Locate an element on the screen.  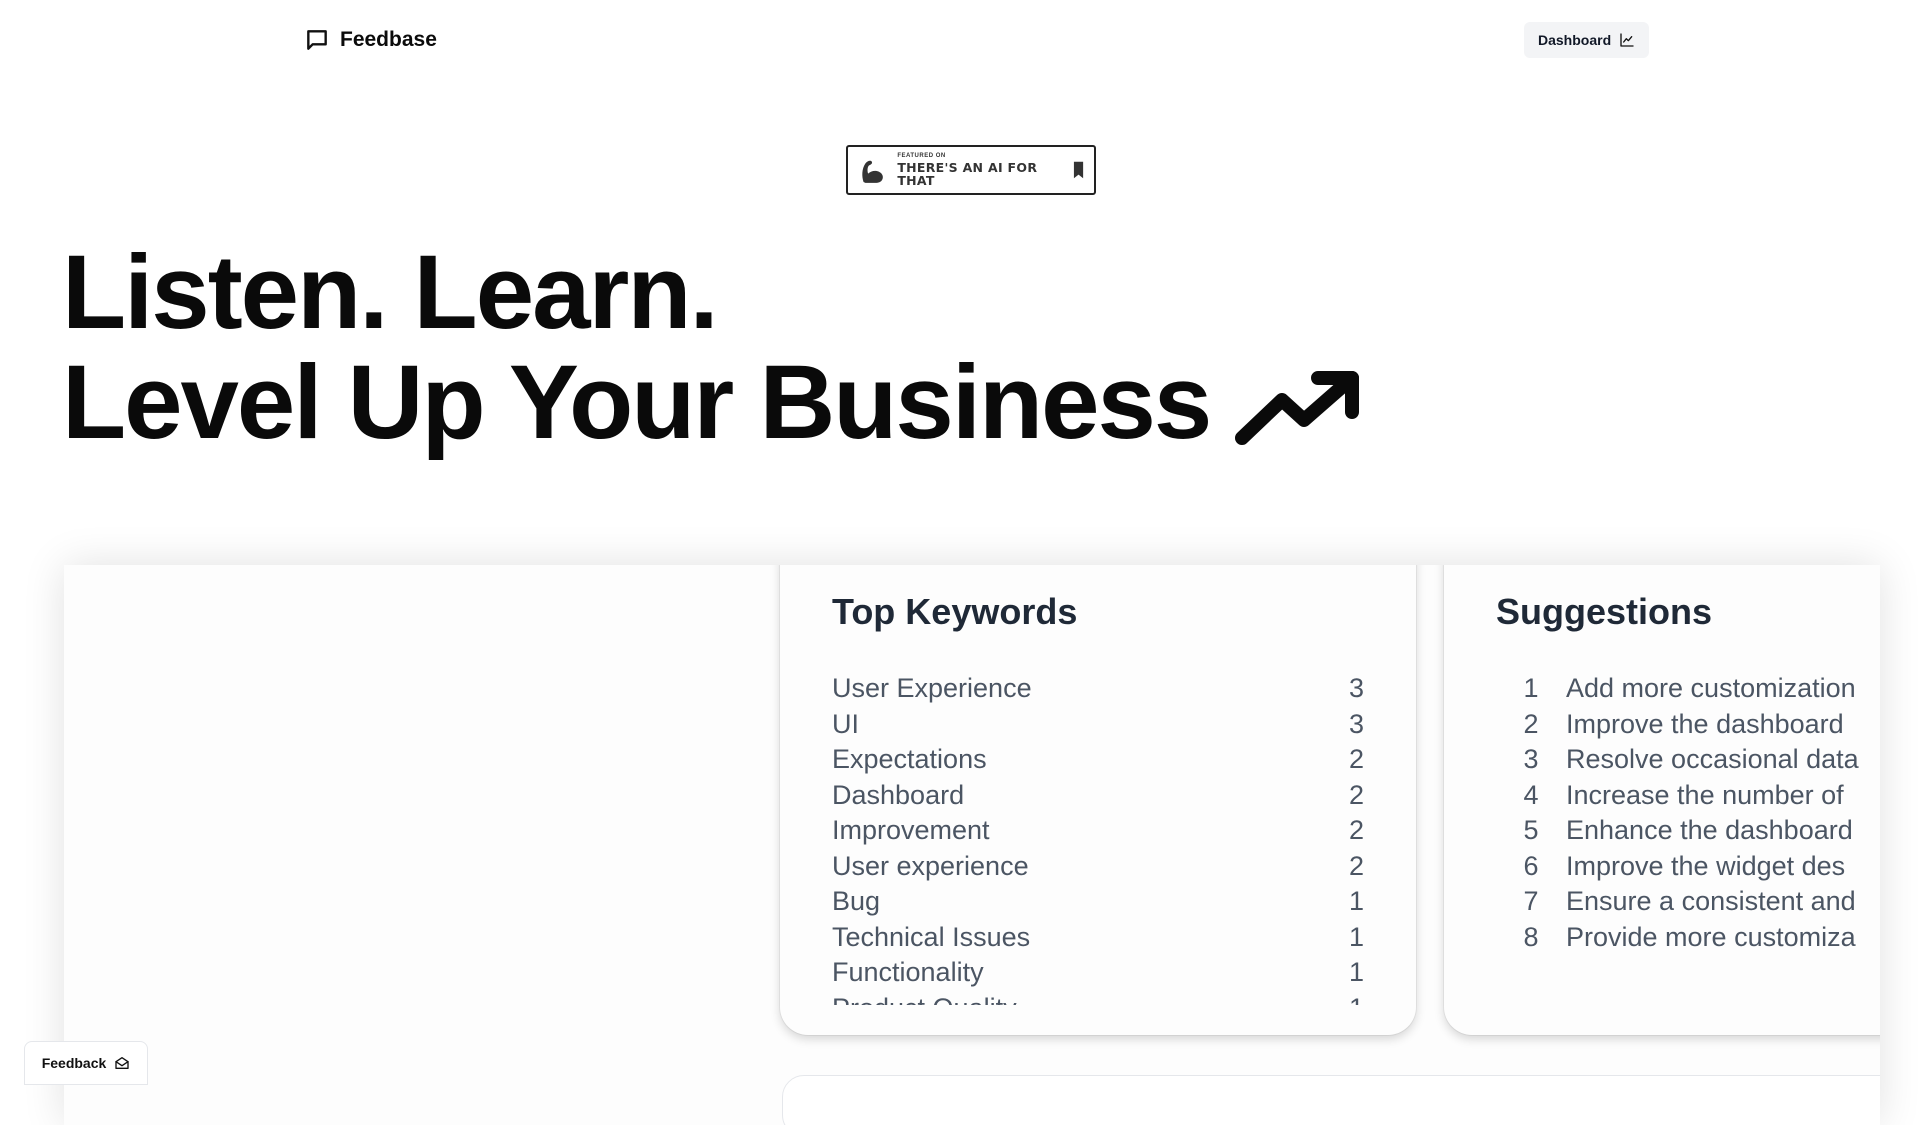
brand-name: Feedbase is located at coordinates (388, 39).